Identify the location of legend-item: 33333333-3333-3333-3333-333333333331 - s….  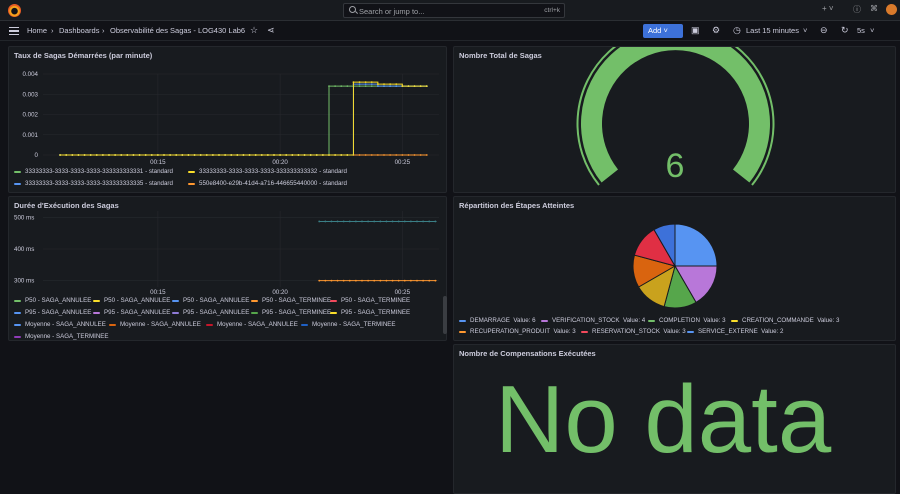
(93, 171).